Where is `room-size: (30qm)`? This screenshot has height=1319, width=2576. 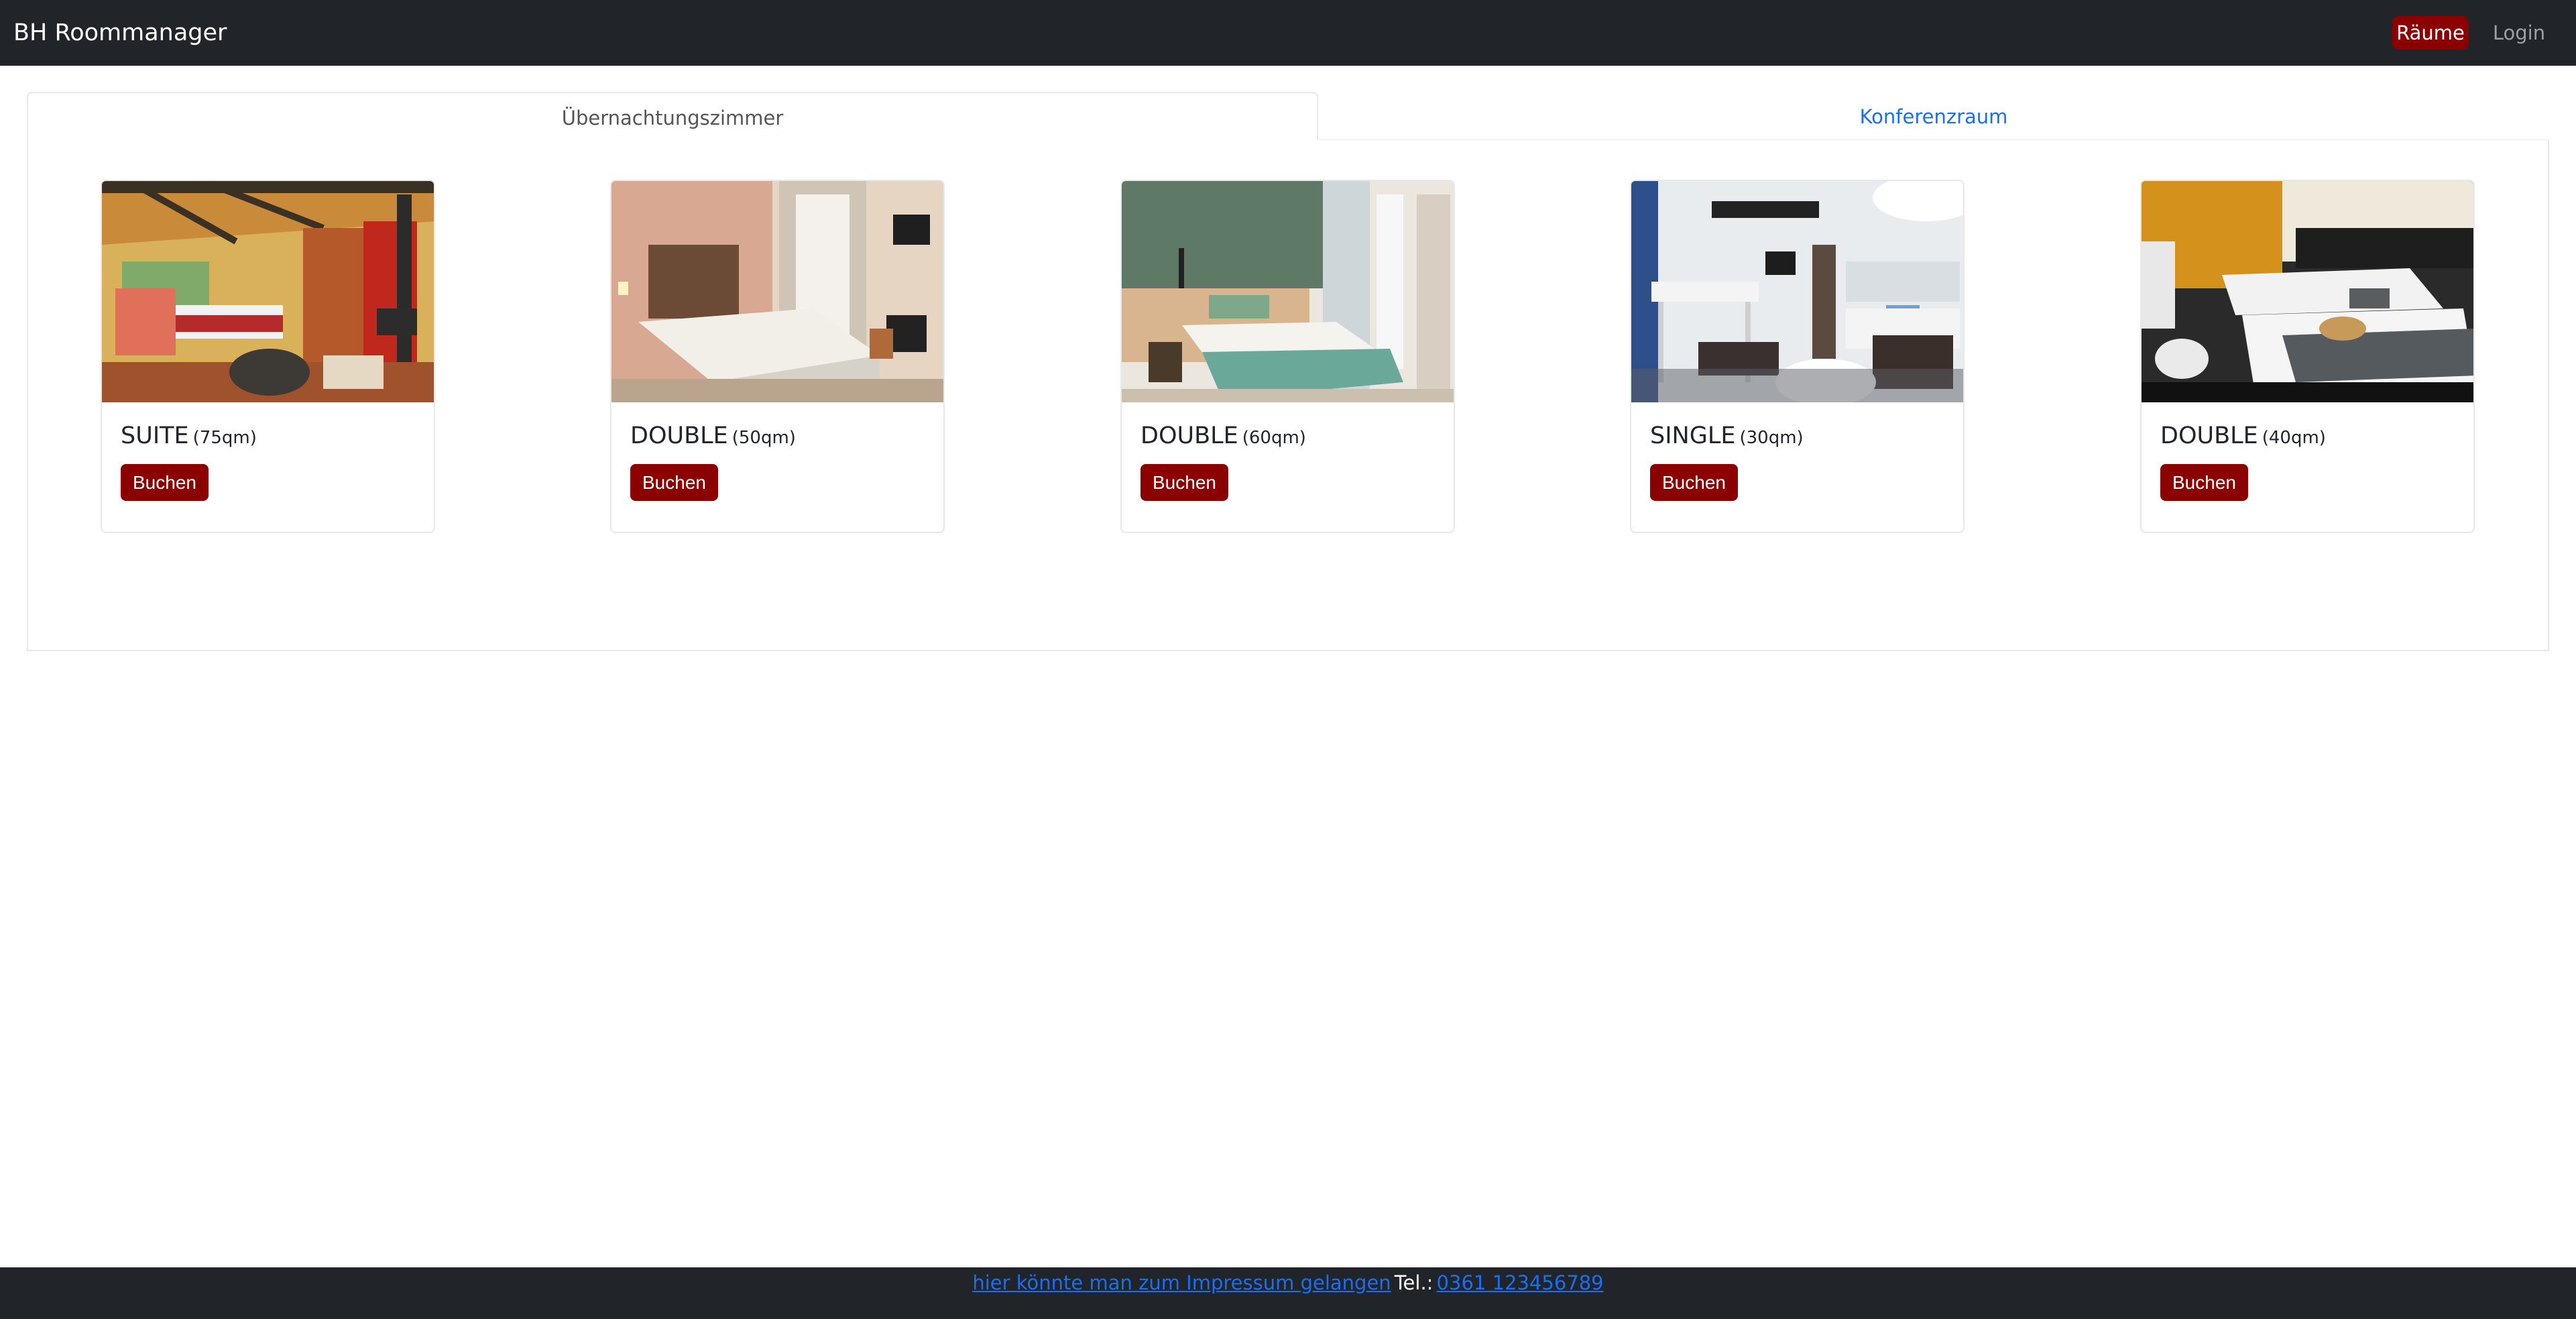 room-size: (30qm) is located at coordinates (1771, 438).